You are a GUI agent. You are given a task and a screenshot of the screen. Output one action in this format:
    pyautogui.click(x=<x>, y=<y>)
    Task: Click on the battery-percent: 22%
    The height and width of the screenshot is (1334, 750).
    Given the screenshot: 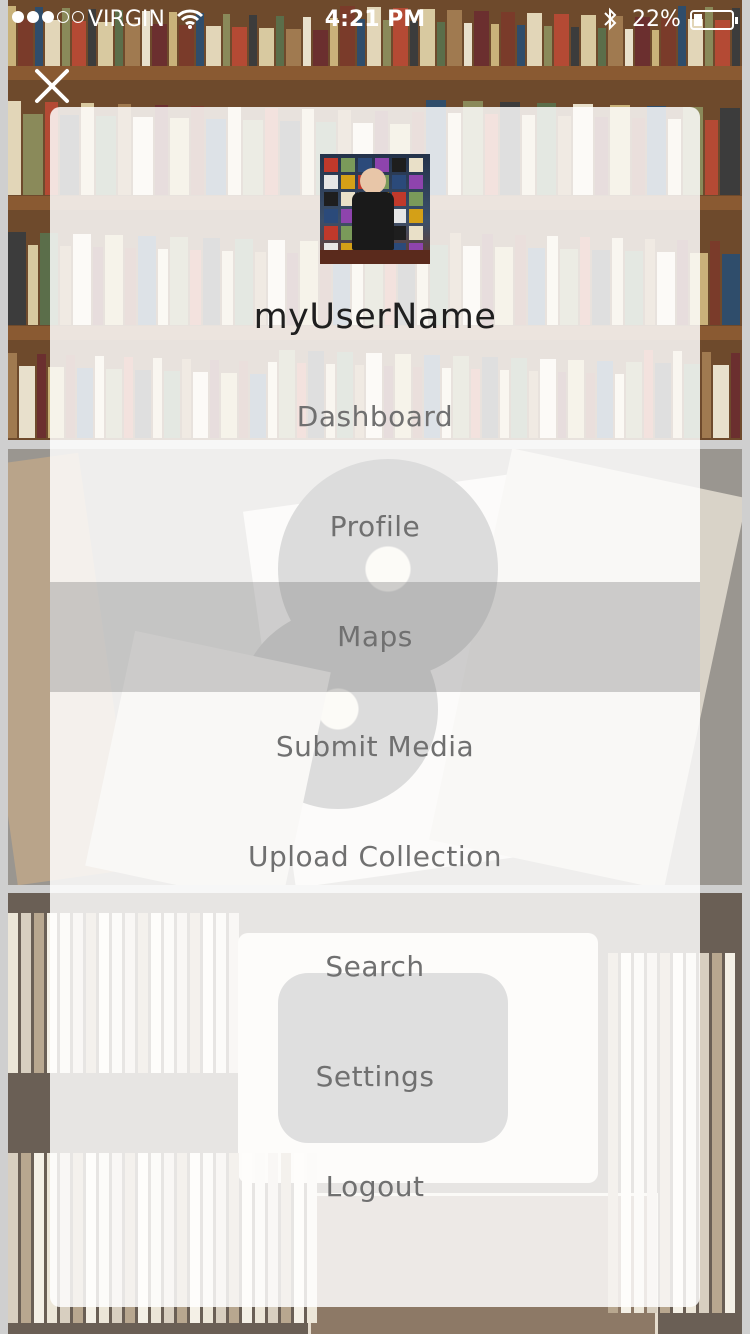 What is the action you would take?
    pyautogui.click(x=656, y=19)
    